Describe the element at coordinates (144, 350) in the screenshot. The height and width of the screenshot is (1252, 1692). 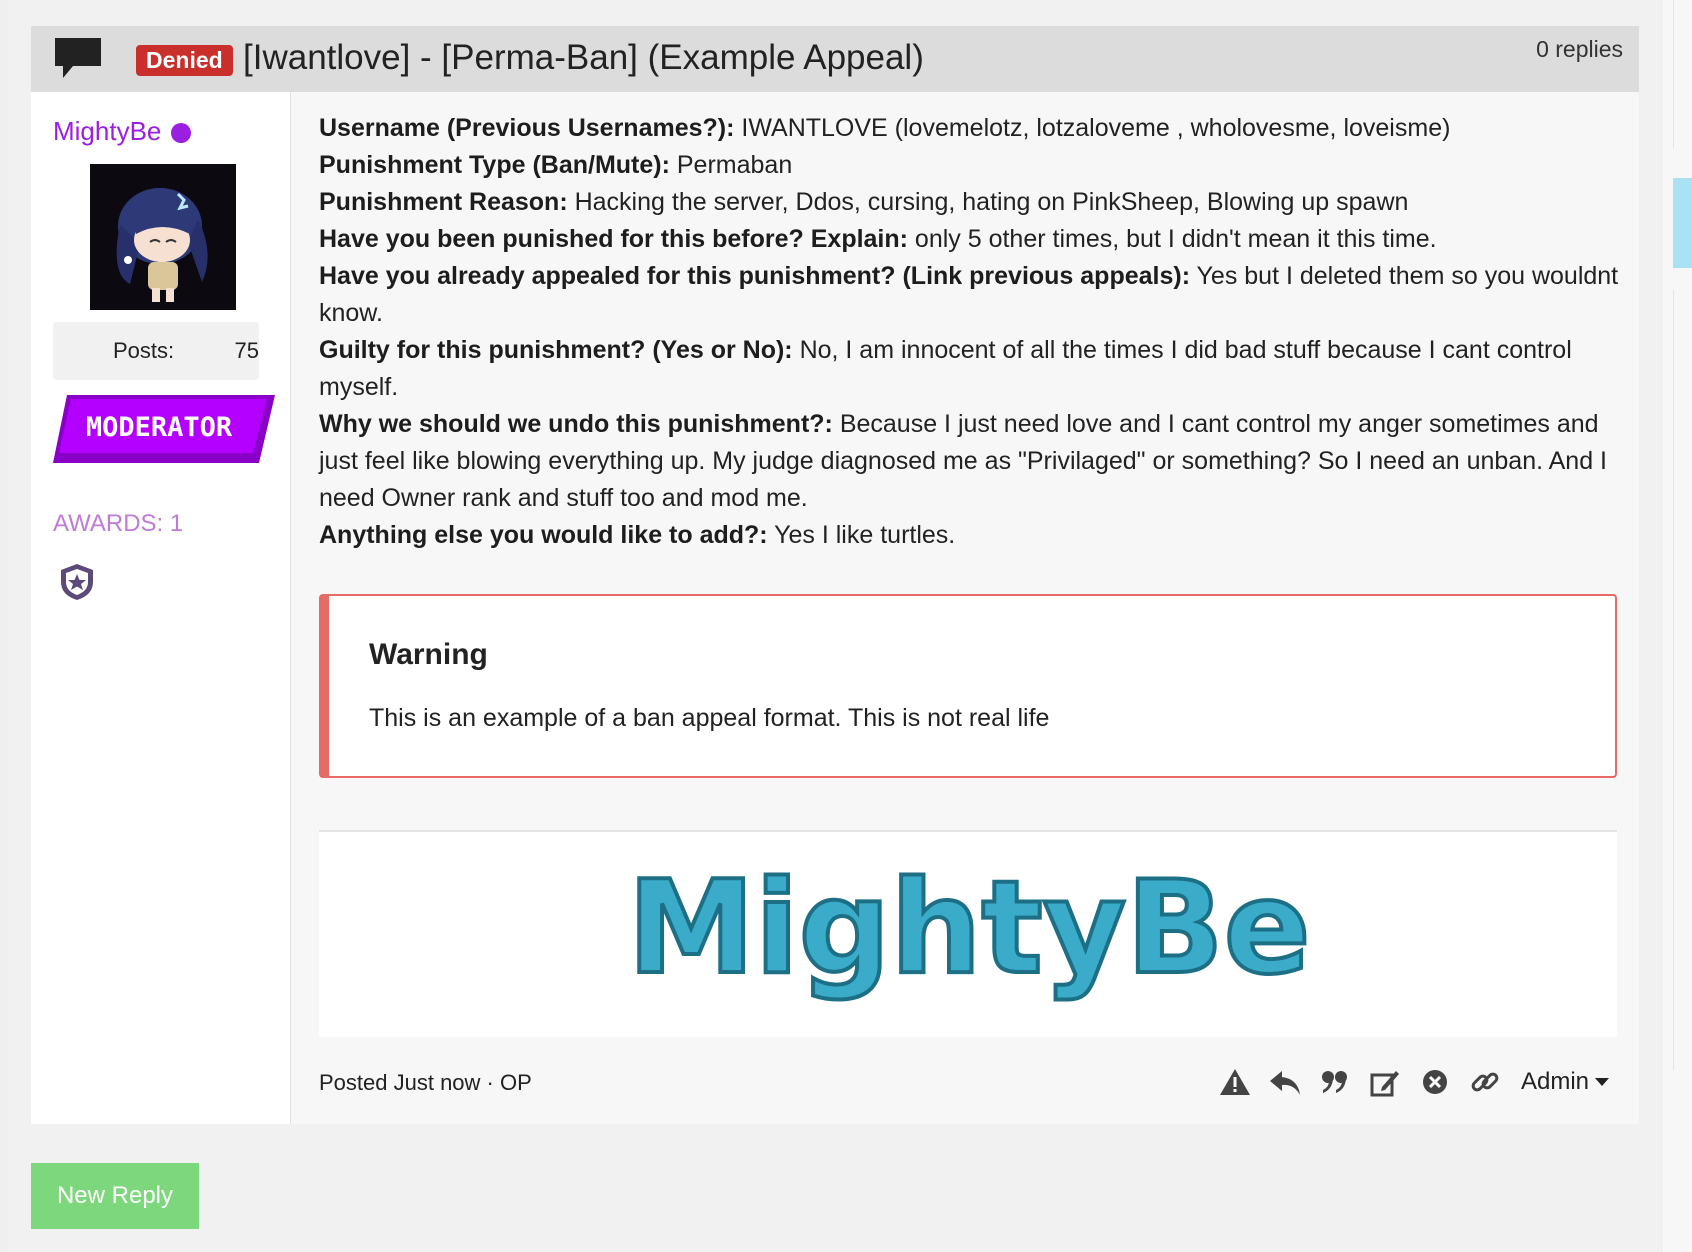
I see `posts-label: Posts:` at that location.